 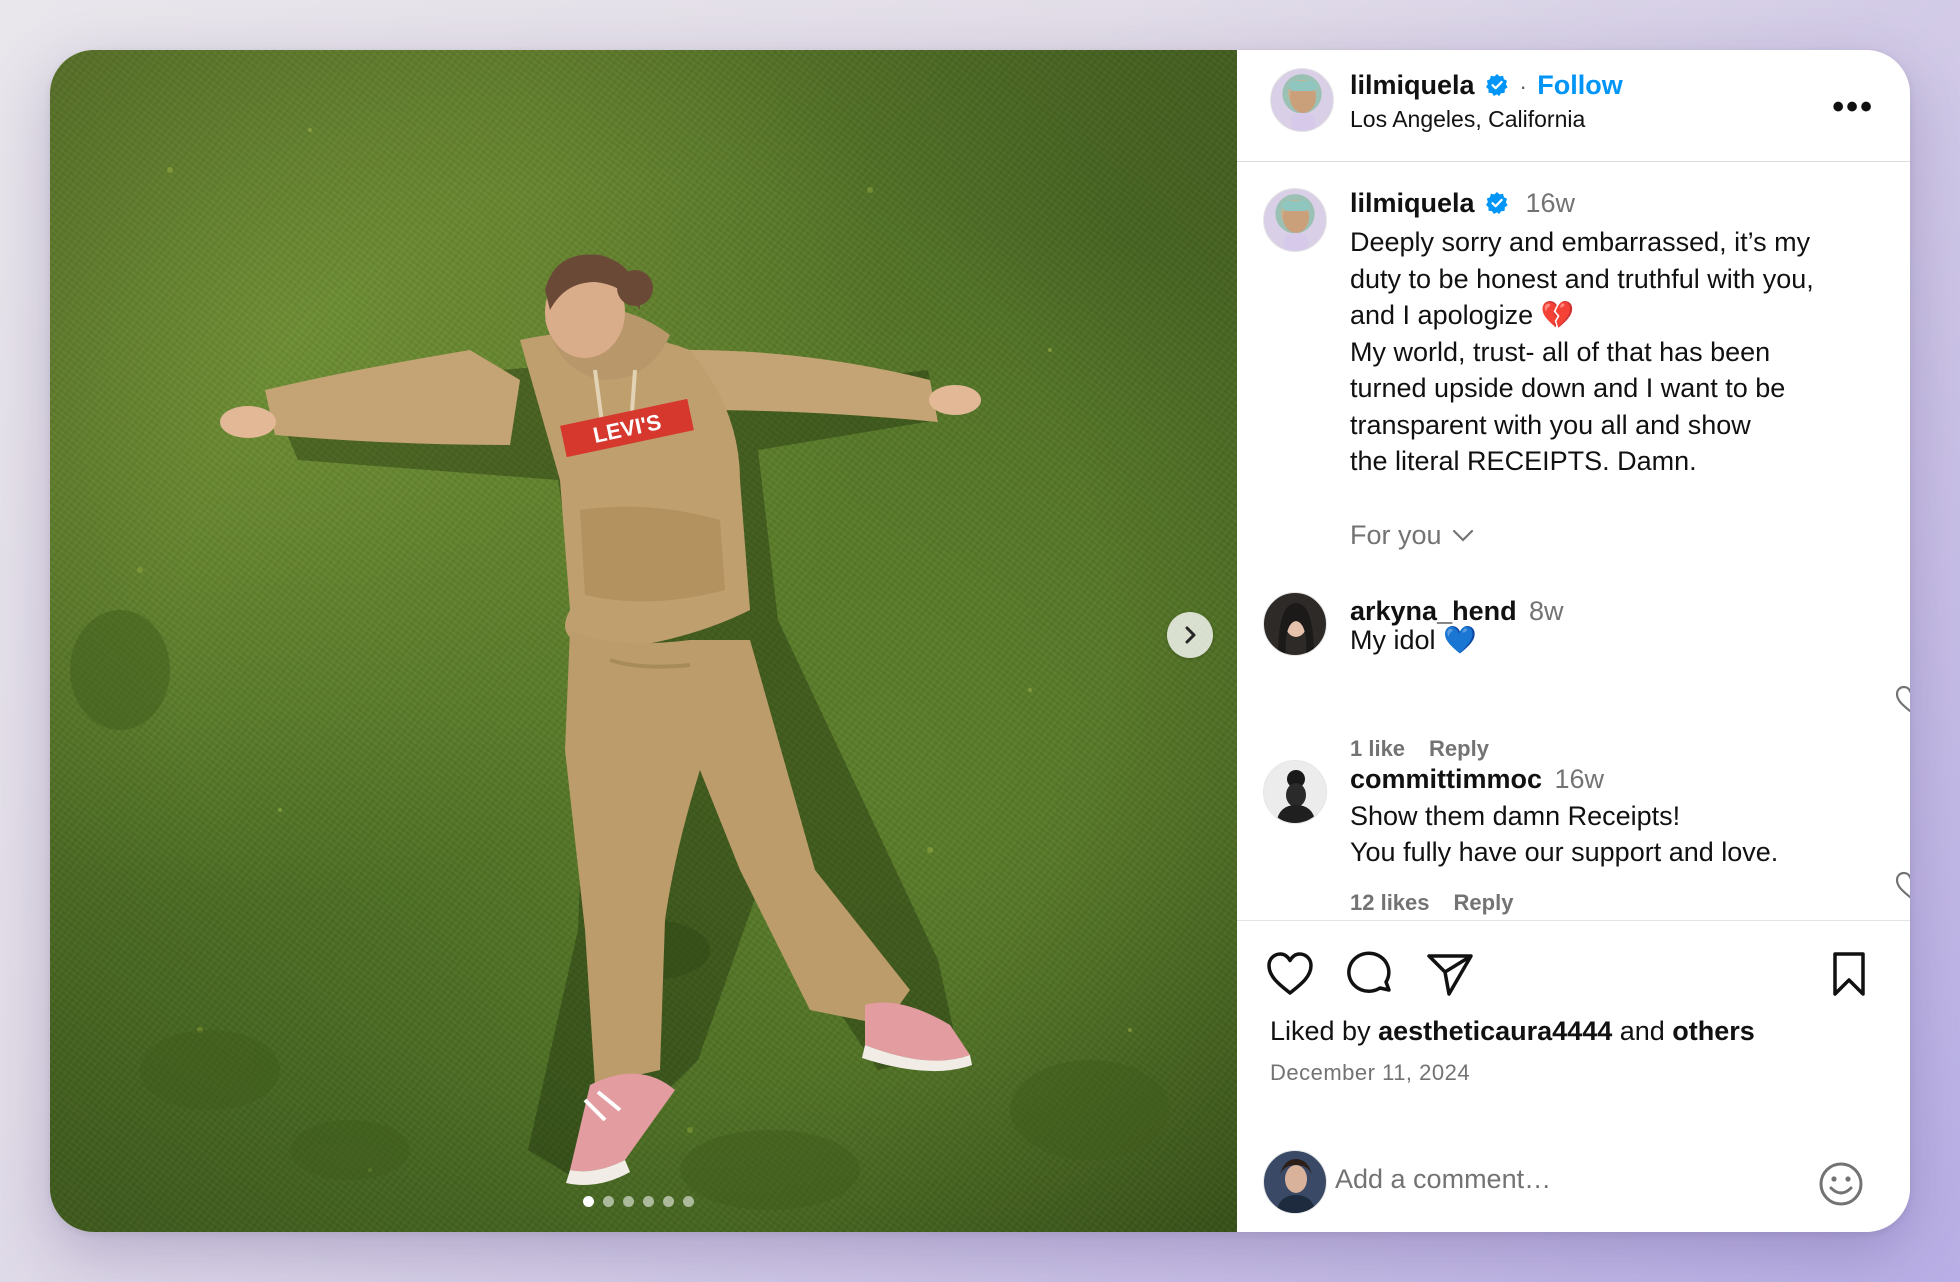 What do you see at coordinates (1564, 852) in the screenshot?
I see `comment-line: You fully have our support and love.` at bounding box center [1564, 852].